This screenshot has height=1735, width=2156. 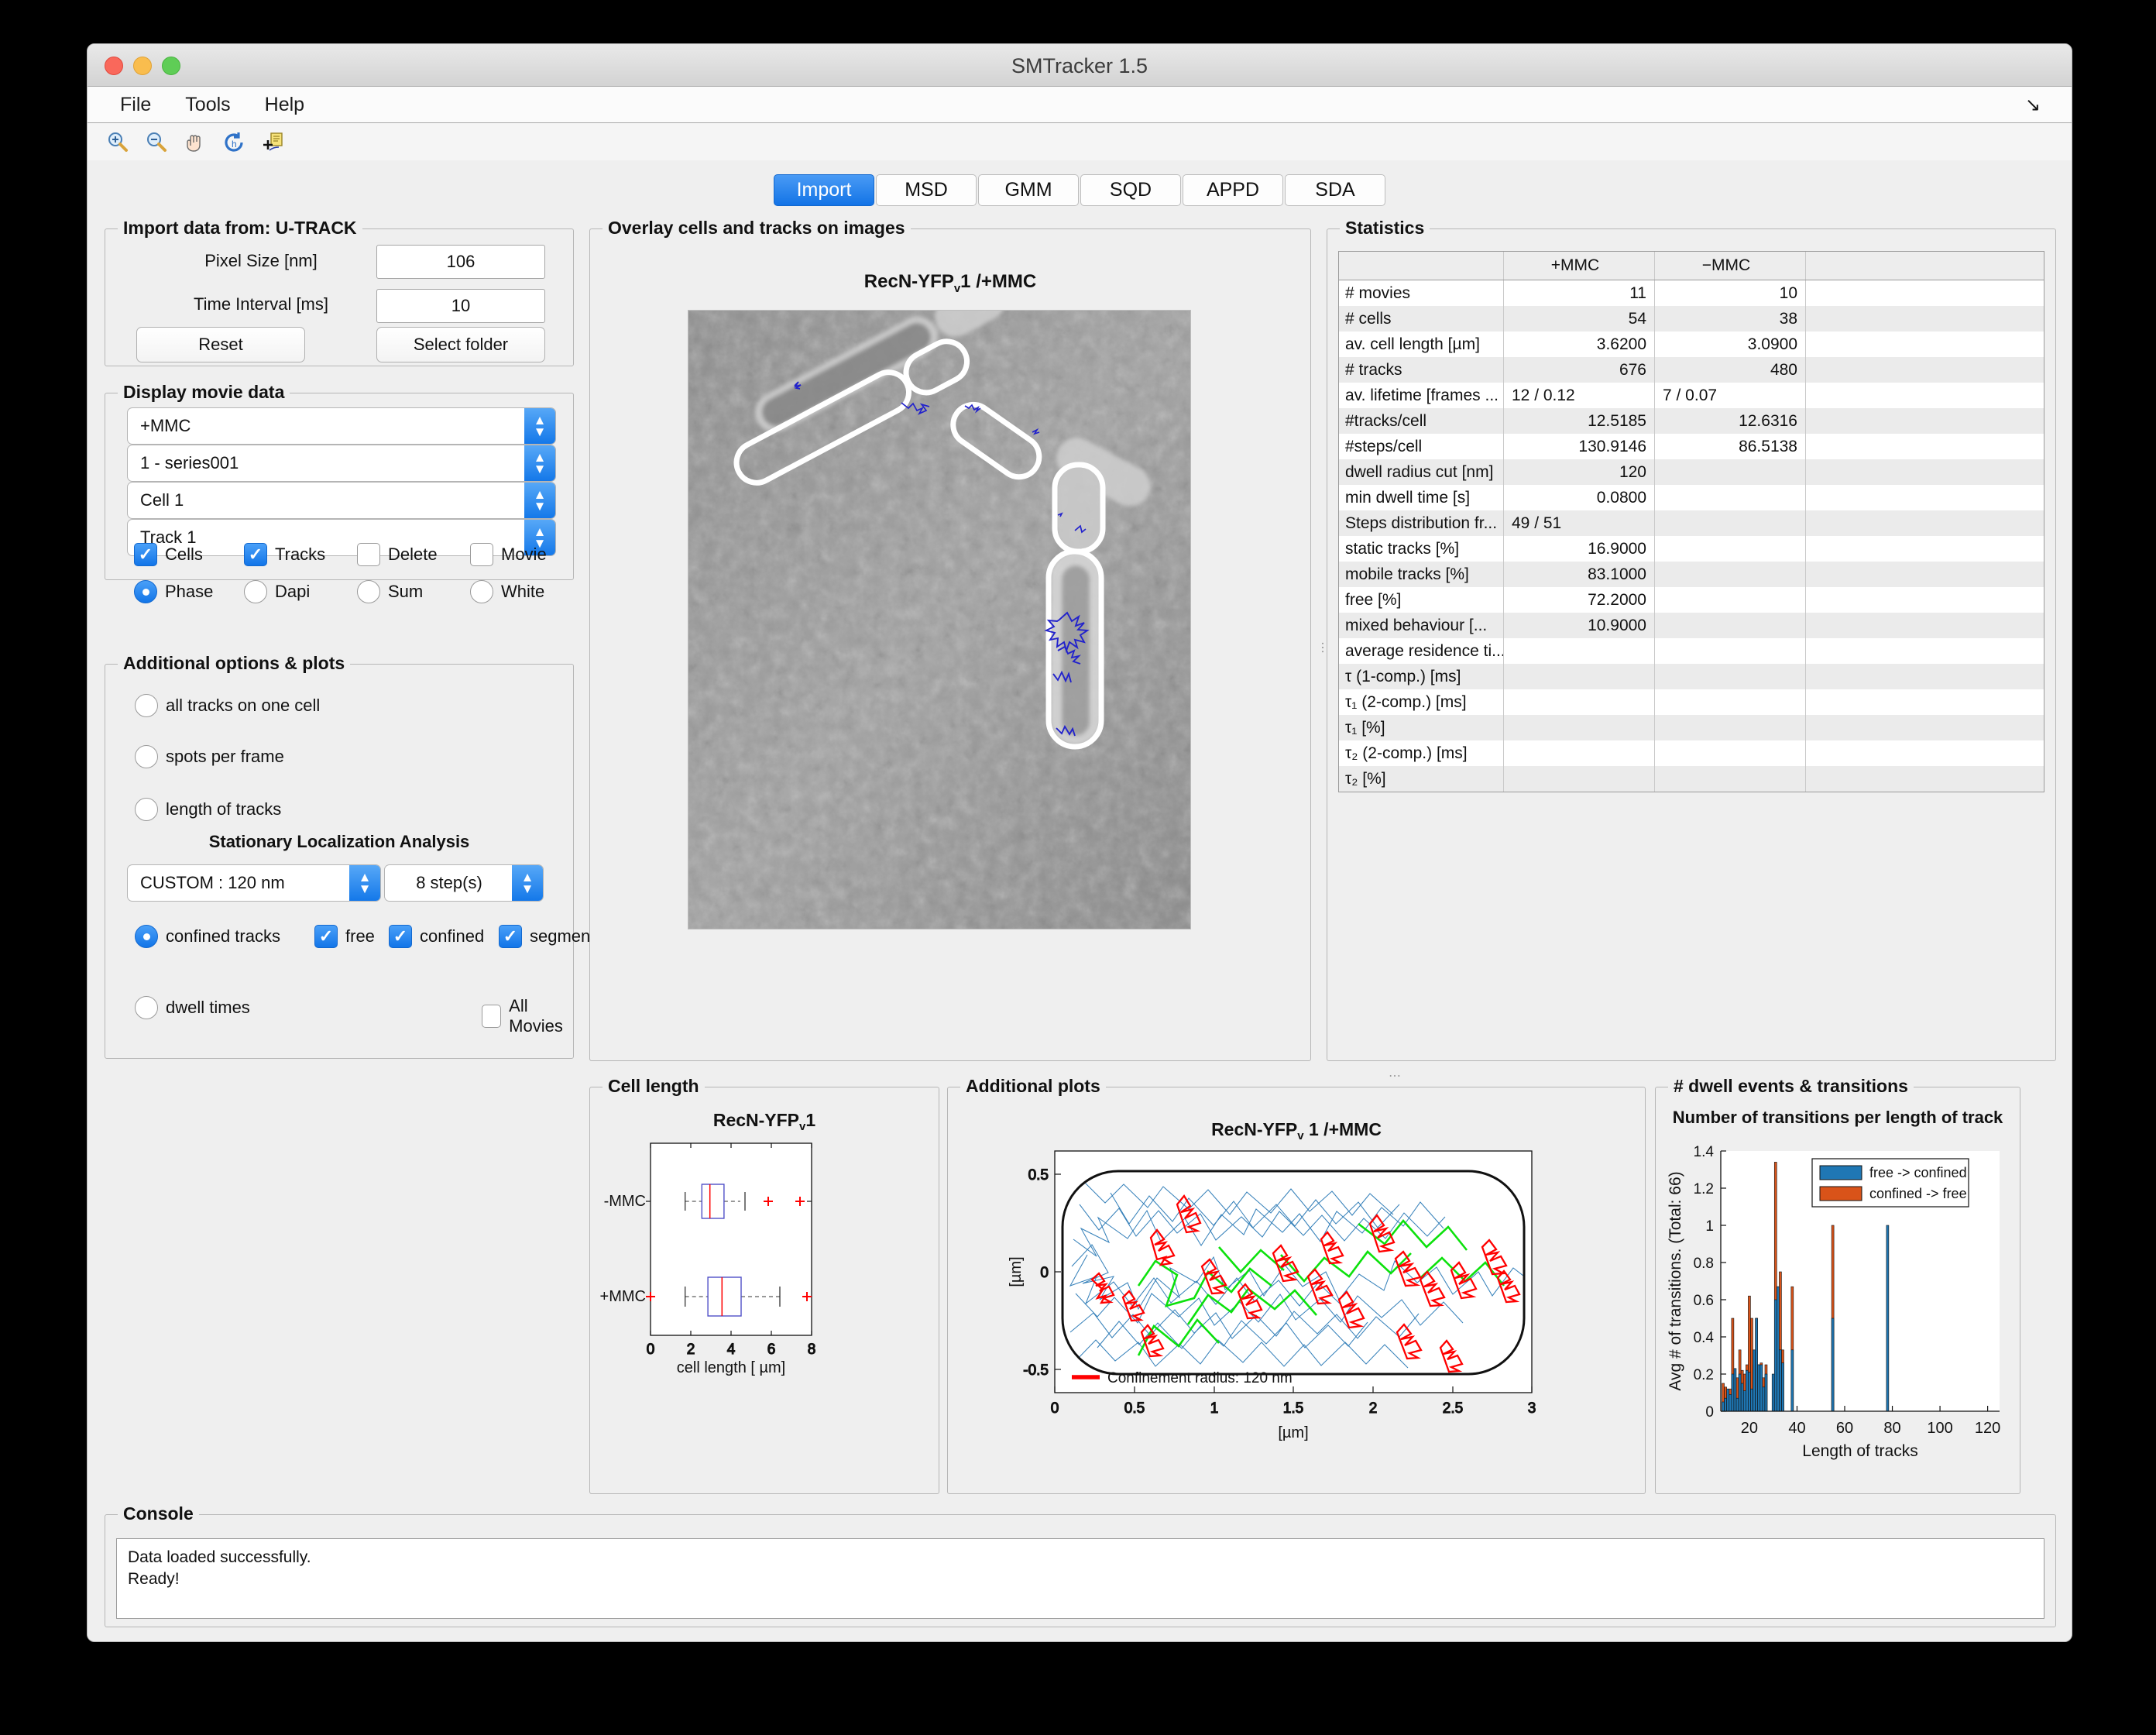 What do you see at coordinates (1692, 370) in the screenshot?
I see `table-row: # tracks 676 480` at bounding box center [1692, 370].